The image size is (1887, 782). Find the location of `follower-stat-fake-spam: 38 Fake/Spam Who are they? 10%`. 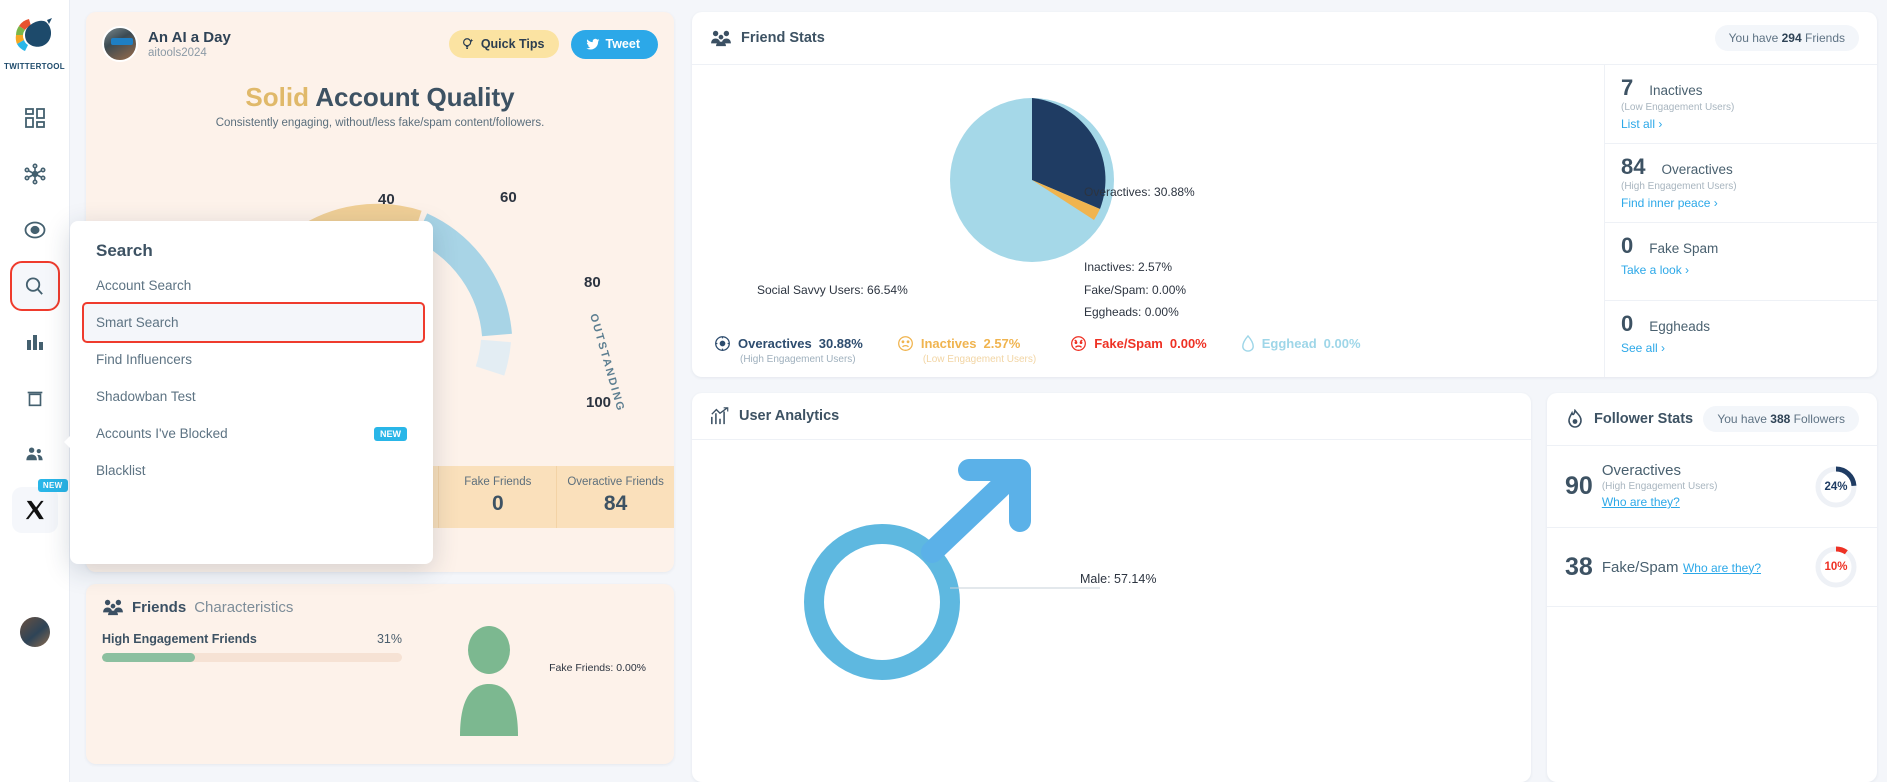

follower-stat-fake-spam: 38 Fake/Spam Who are they? 10% is located at coordinates (1712, 567).